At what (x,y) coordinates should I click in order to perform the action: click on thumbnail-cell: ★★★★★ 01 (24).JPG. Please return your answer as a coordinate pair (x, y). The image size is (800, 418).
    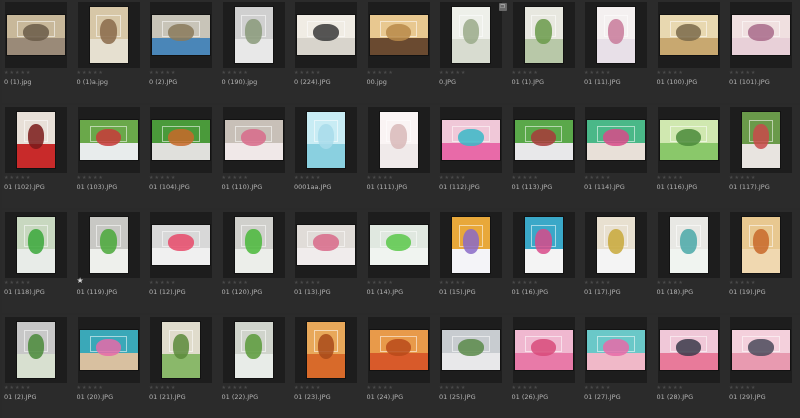
    Looking at the image, I should click on (400, 366).